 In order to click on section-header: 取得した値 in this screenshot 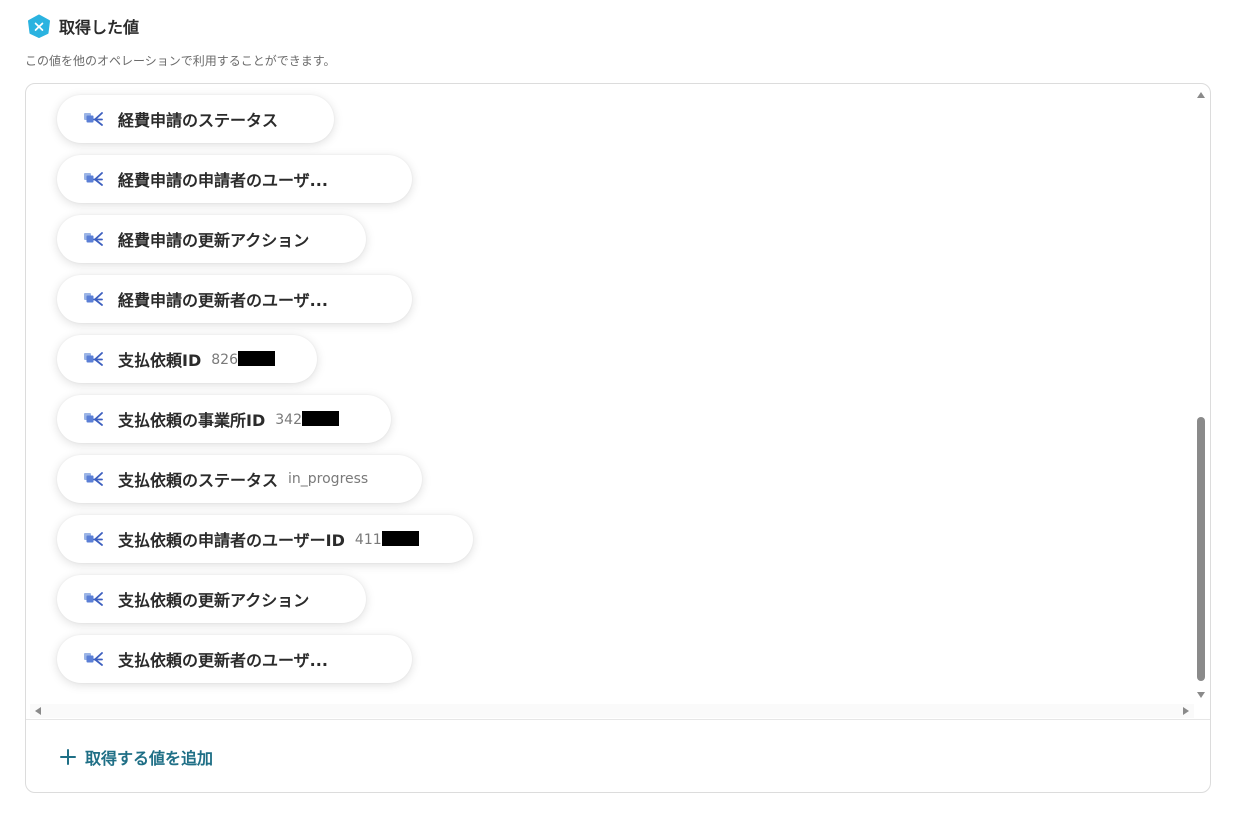, I will do `click(83, 26)`.